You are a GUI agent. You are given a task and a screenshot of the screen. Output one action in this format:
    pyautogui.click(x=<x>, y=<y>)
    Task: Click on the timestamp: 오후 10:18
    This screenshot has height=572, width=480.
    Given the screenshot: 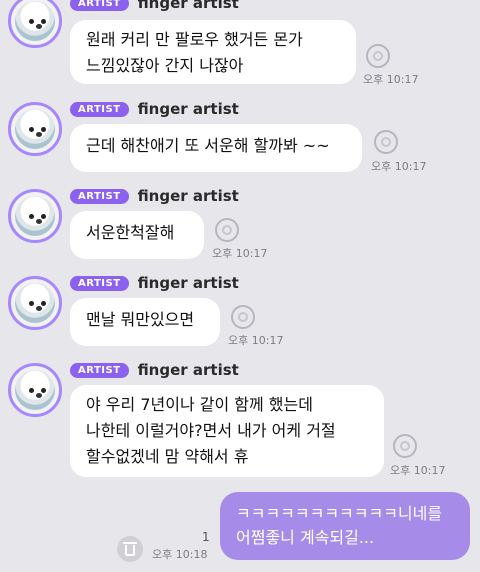 What is the action you would take?
    pyautogui.click(x=180, y=554)
    